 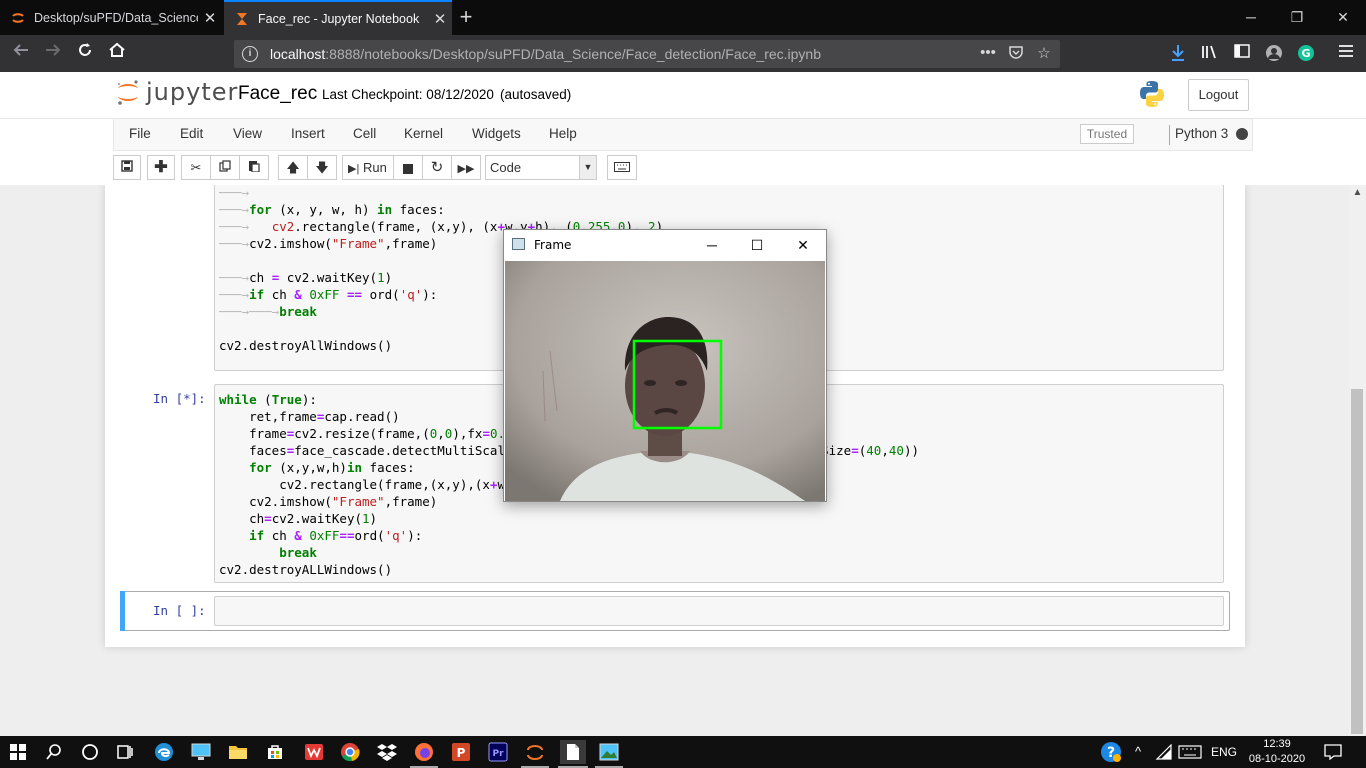 I want to click on trusted-badge: Trusted, so click(x=1107, y=134).